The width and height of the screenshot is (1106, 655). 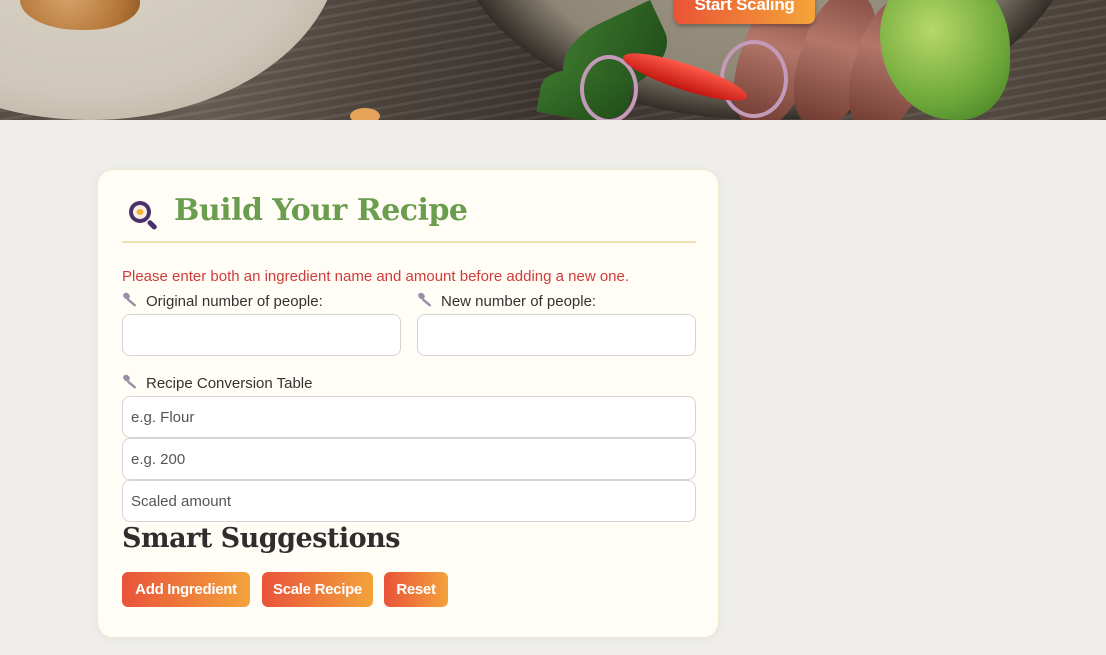 What do you see at coordinates (317, 589) in the screenshot?
I see `scale-recipe-button: Scale Recipe` at bounding box center [317, 589].